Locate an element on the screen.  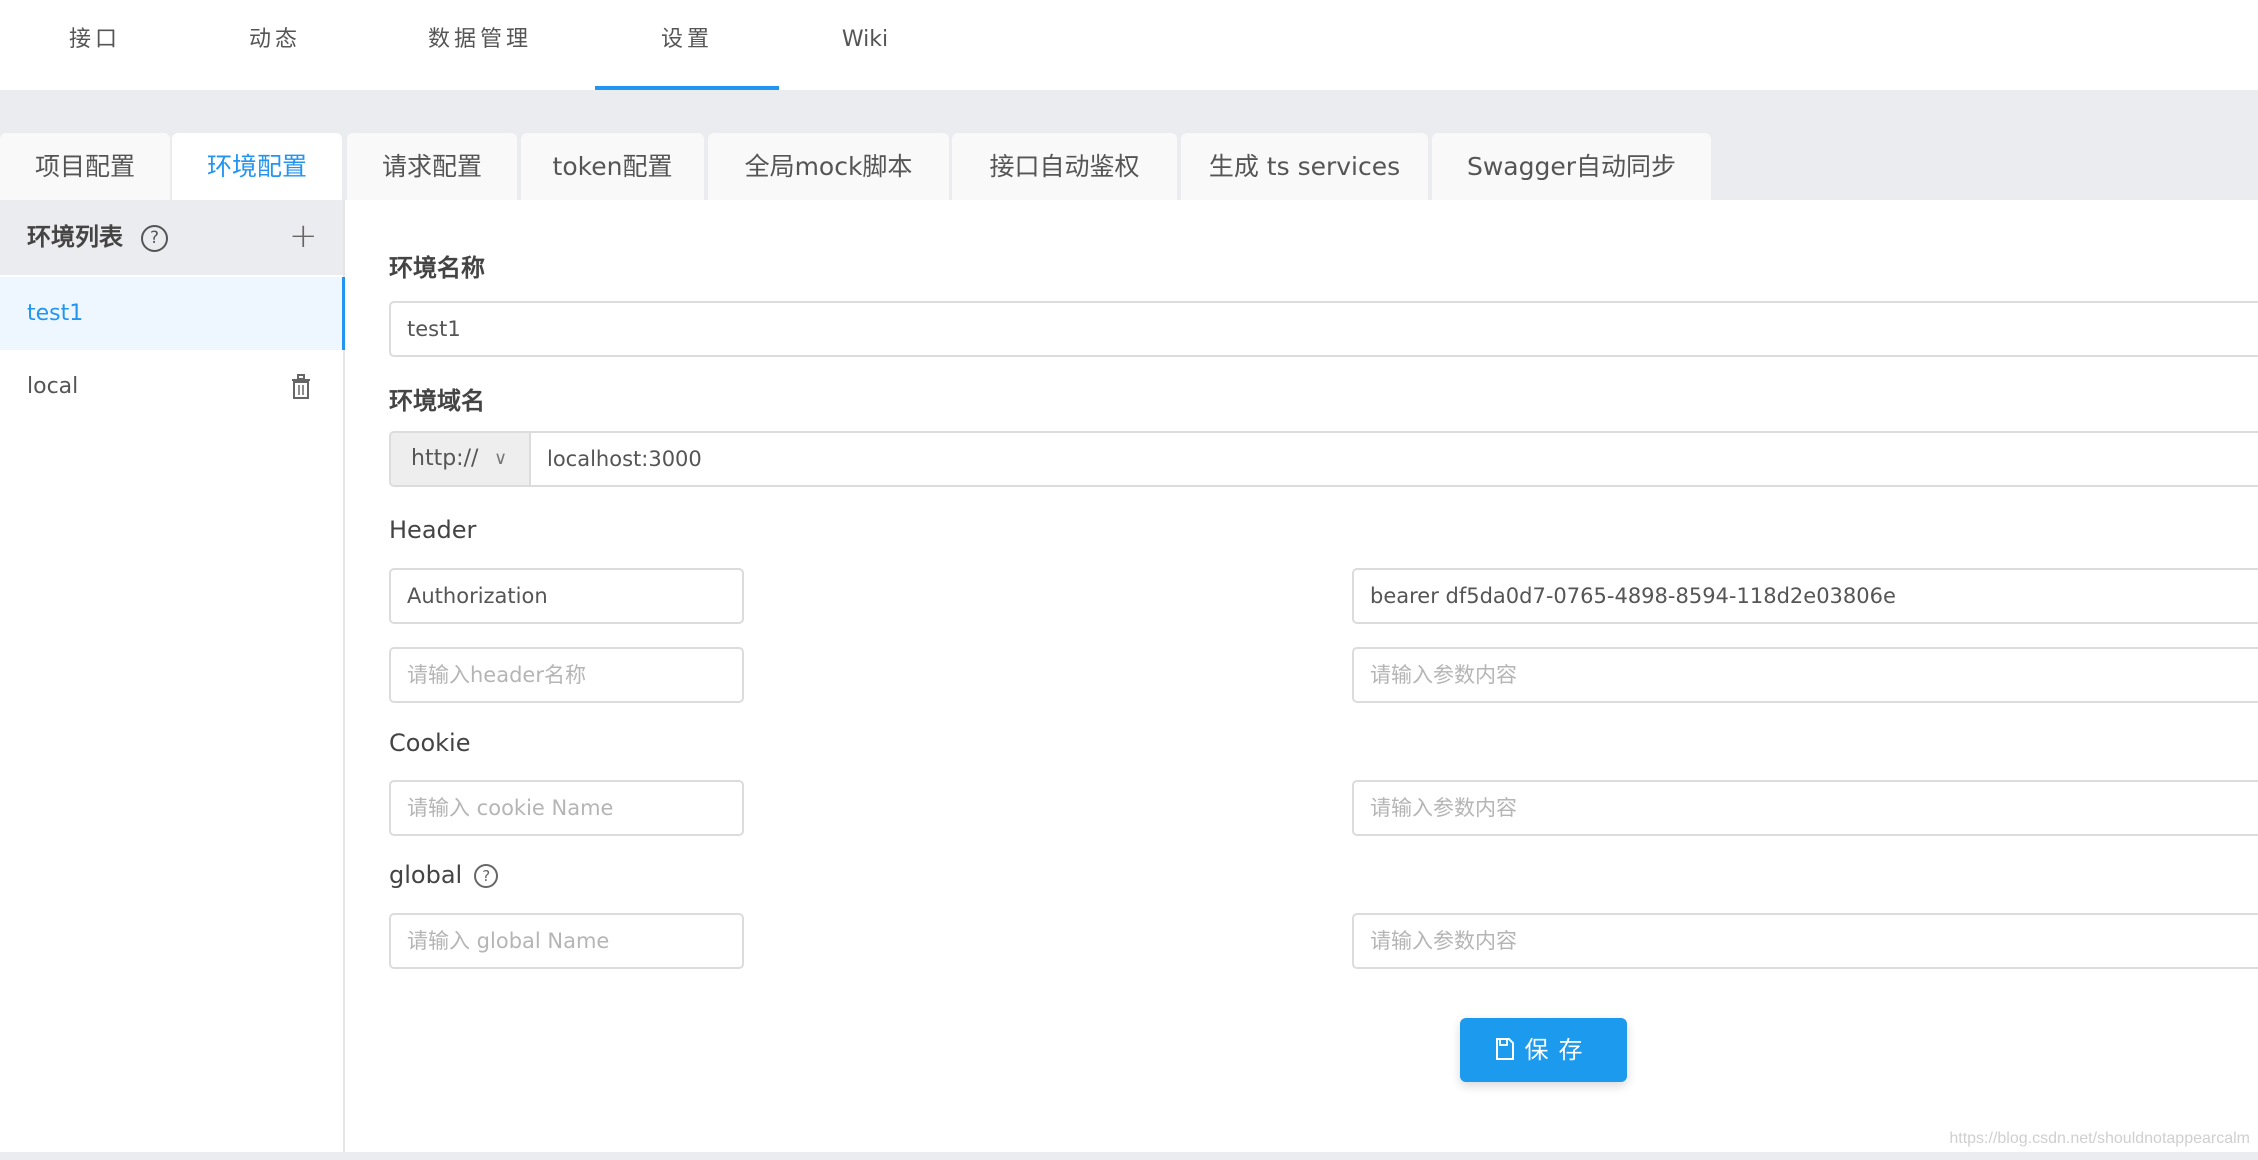
cookie-name-input is located at coordinates (566, 808).